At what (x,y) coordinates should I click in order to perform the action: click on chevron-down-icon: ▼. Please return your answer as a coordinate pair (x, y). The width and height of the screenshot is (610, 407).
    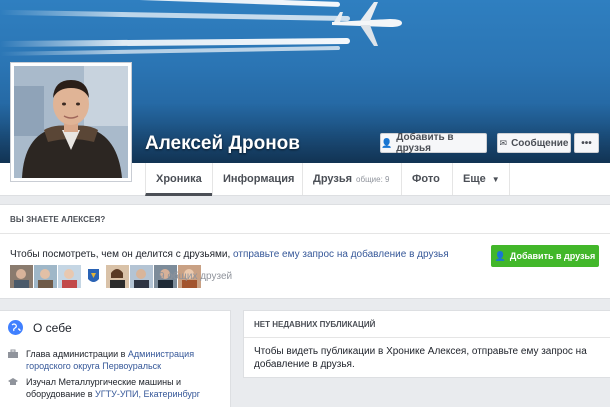
    Looking at the image, I should click on (495, 179).